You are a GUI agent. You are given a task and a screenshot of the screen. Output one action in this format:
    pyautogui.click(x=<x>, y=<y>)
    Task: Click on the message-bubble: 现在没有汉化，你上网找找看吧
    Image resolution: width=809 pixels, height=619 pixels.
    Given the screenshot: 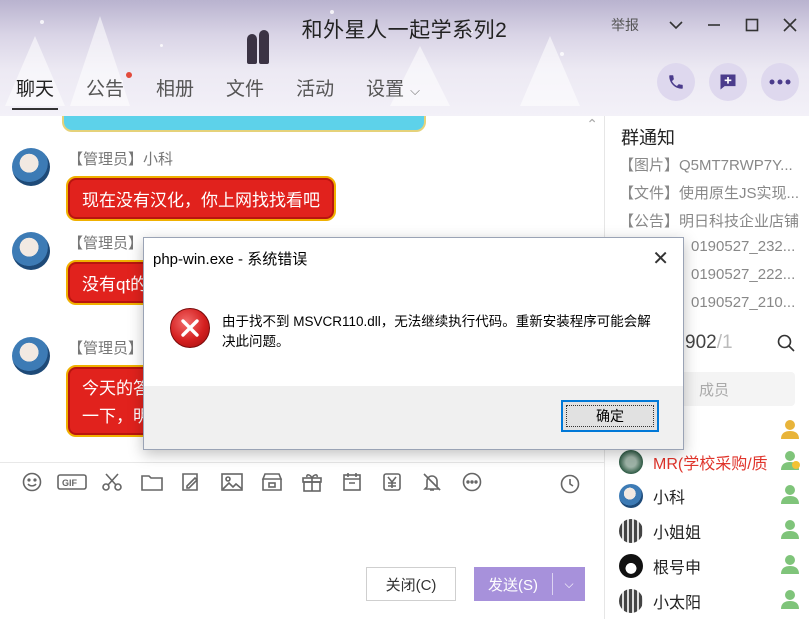 What is the action you would take?
    pyautogui.click(x=201, y=198)
    